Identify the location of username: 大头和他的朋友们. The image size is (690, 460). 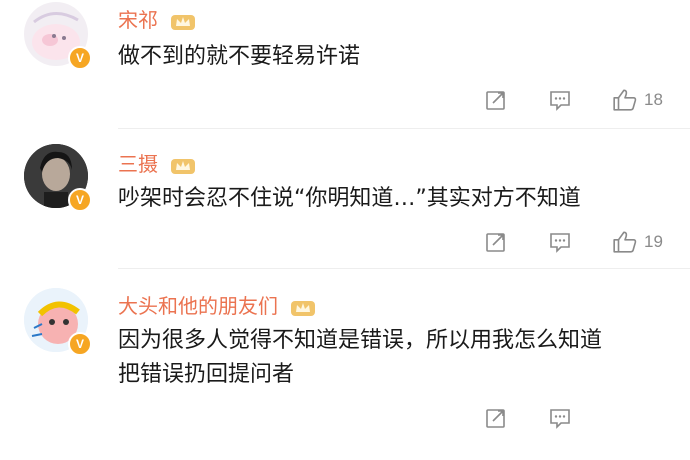
(217, 304).